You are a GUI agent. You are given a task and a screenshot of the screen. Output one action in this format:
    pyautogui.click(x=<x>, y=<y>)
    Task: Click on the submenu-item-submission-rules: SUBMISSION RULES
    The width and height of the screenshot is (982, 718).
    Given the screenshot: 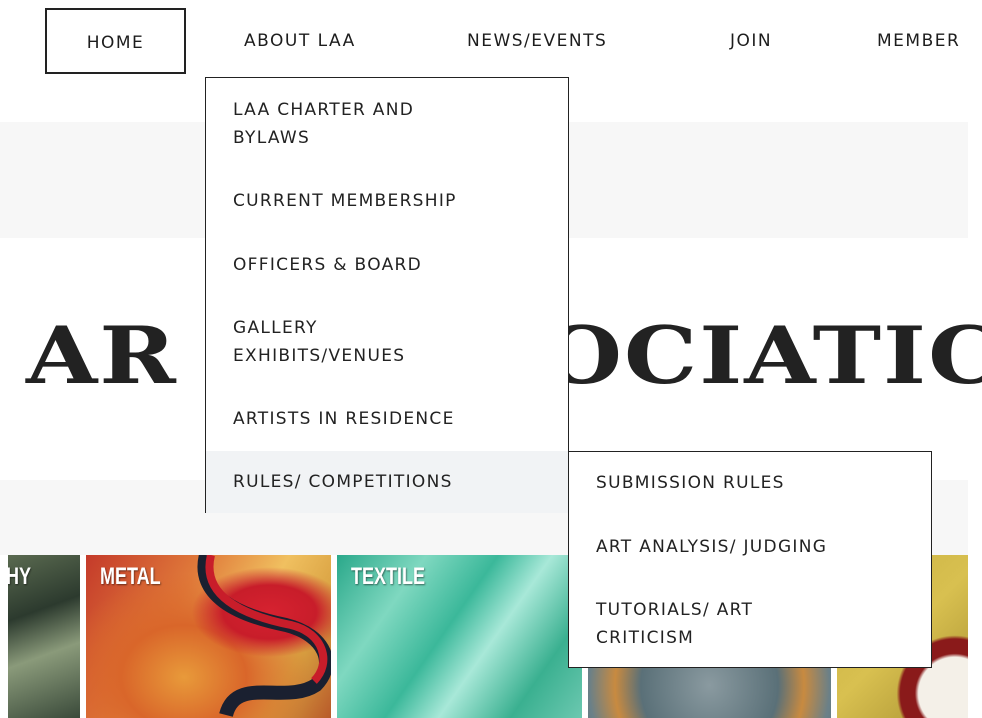 What is the action you would take?
    pyautogui.click(x=750, y=483)
    